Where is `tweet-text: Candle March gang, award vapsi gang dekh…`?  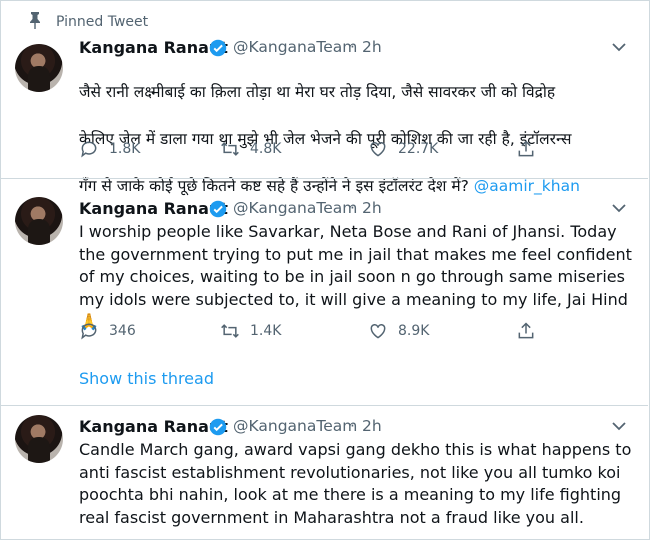
tweet-text: Candle March gang, award vapsi gang dekh… is located at coordinates (355, 483).